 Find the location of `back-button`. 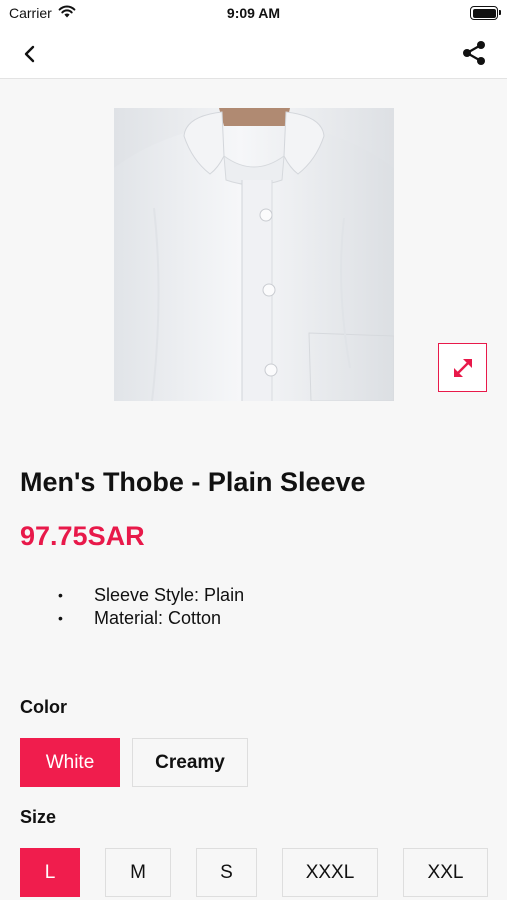

back-button is located at coordinates (30, 54).